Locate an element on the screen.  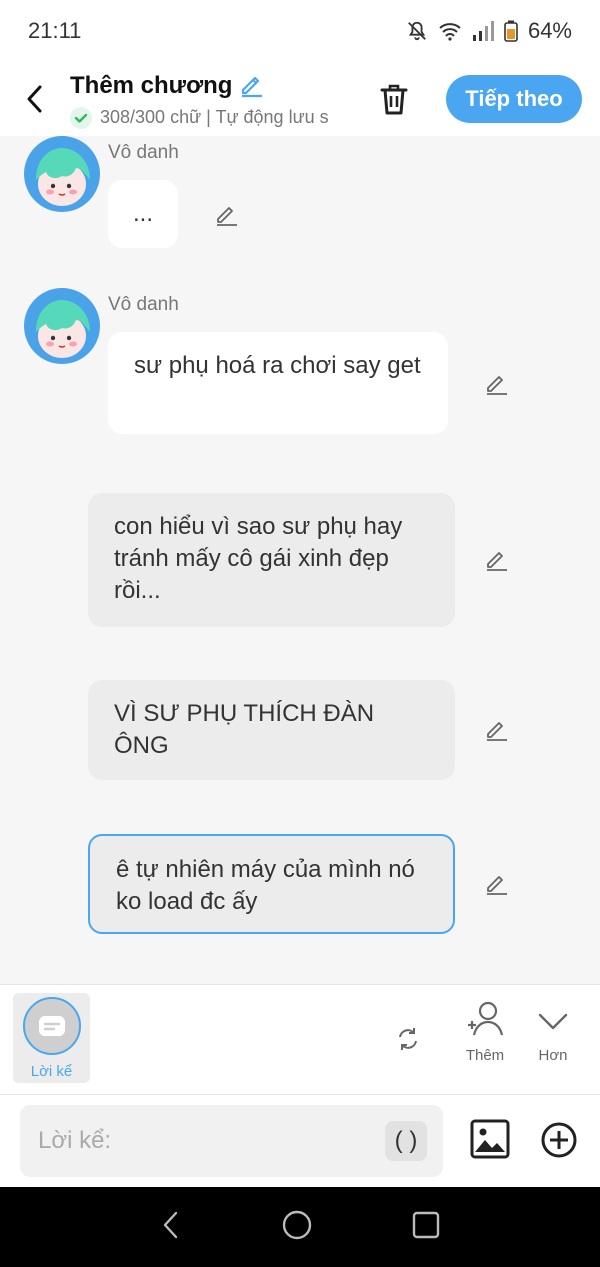
add-label: Thêm is located at coordinates (485, 1055).